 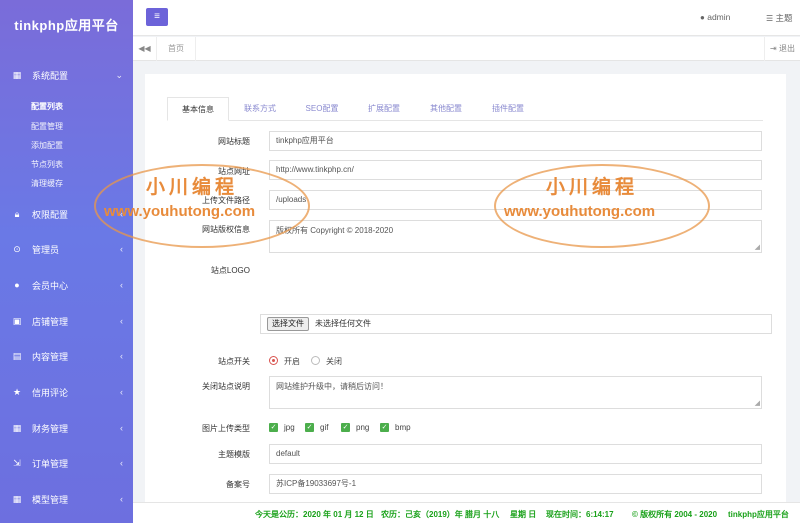 What do you see at coordinates (234, 454) in the screenshot?
I see `theme-template-label: 主题模版` at bounding box center [234, 454].